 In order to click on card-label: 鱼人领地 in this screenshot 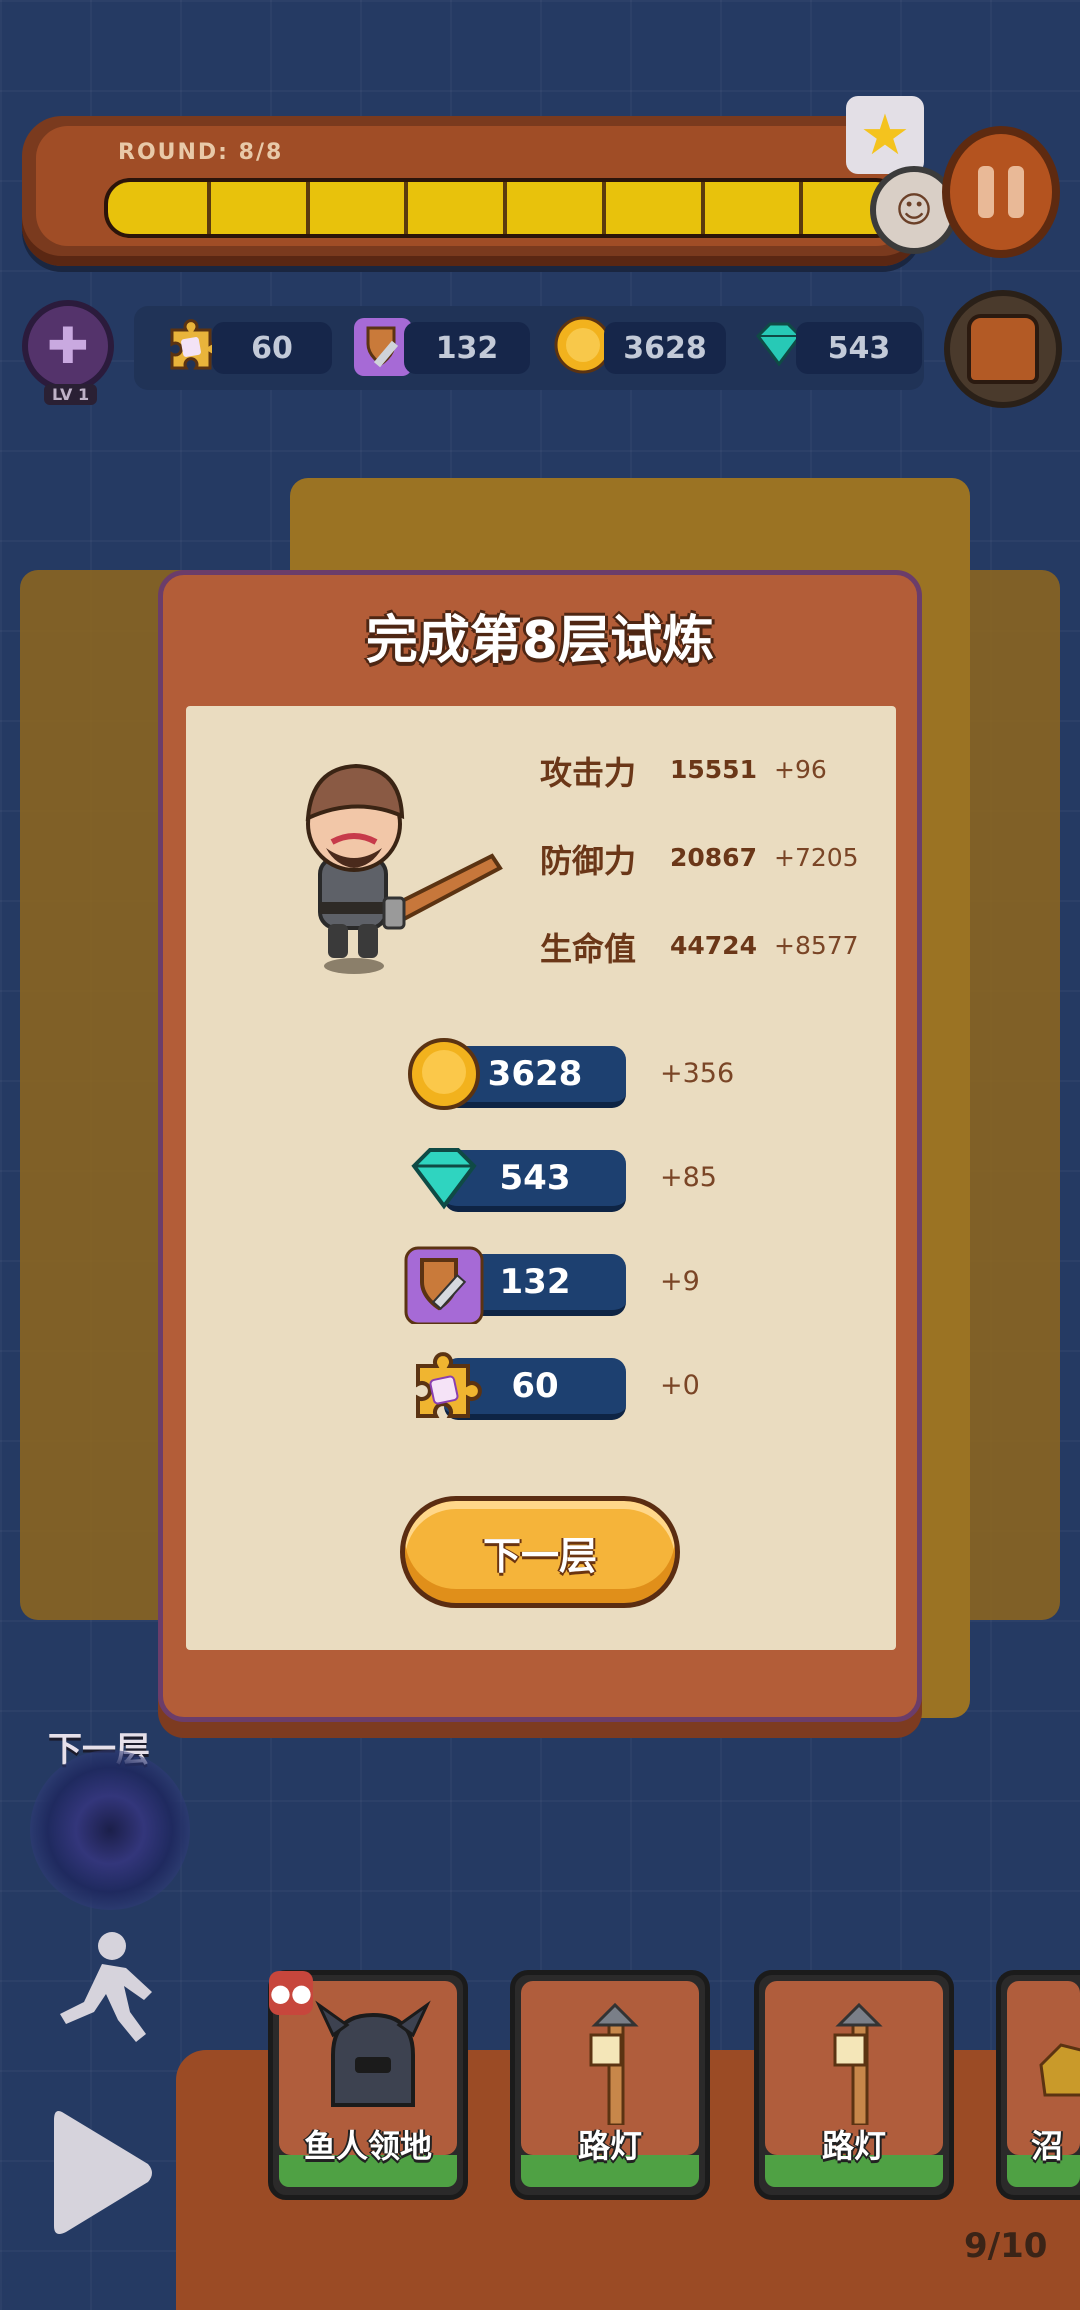, I will do `click(367, 2146)`.